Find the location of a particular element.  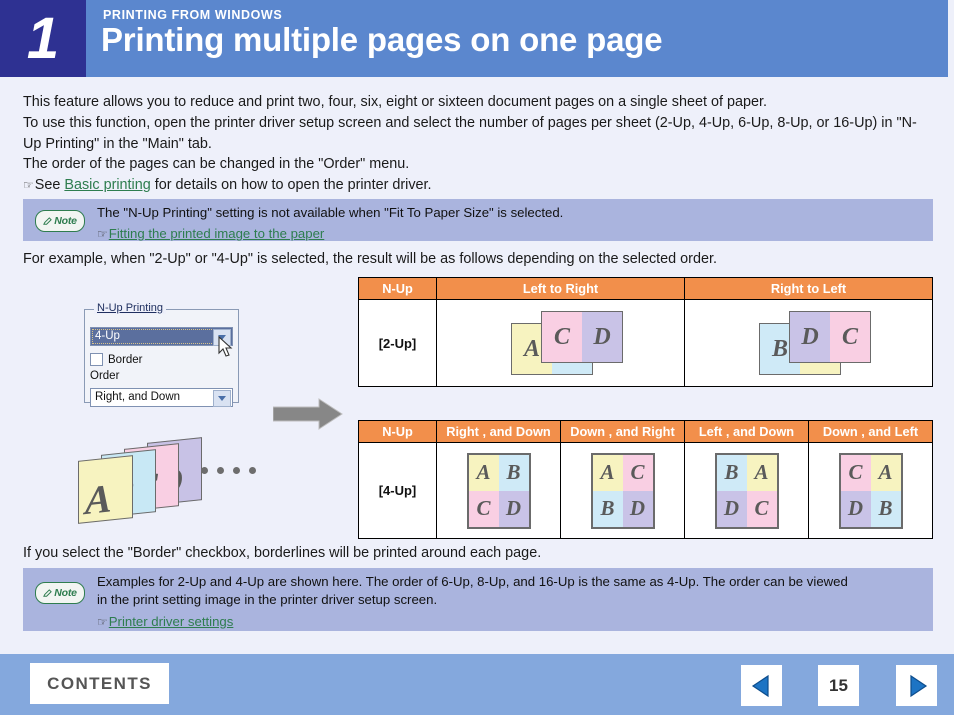

nup-printing-group-label-text: N-Up Printing is located at coordinates (130, 308).